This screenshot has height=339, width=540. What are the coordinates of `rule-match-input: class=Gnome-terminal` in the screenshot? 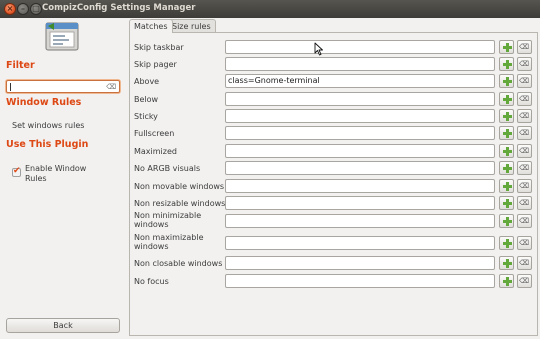 It's located at (360, 81).